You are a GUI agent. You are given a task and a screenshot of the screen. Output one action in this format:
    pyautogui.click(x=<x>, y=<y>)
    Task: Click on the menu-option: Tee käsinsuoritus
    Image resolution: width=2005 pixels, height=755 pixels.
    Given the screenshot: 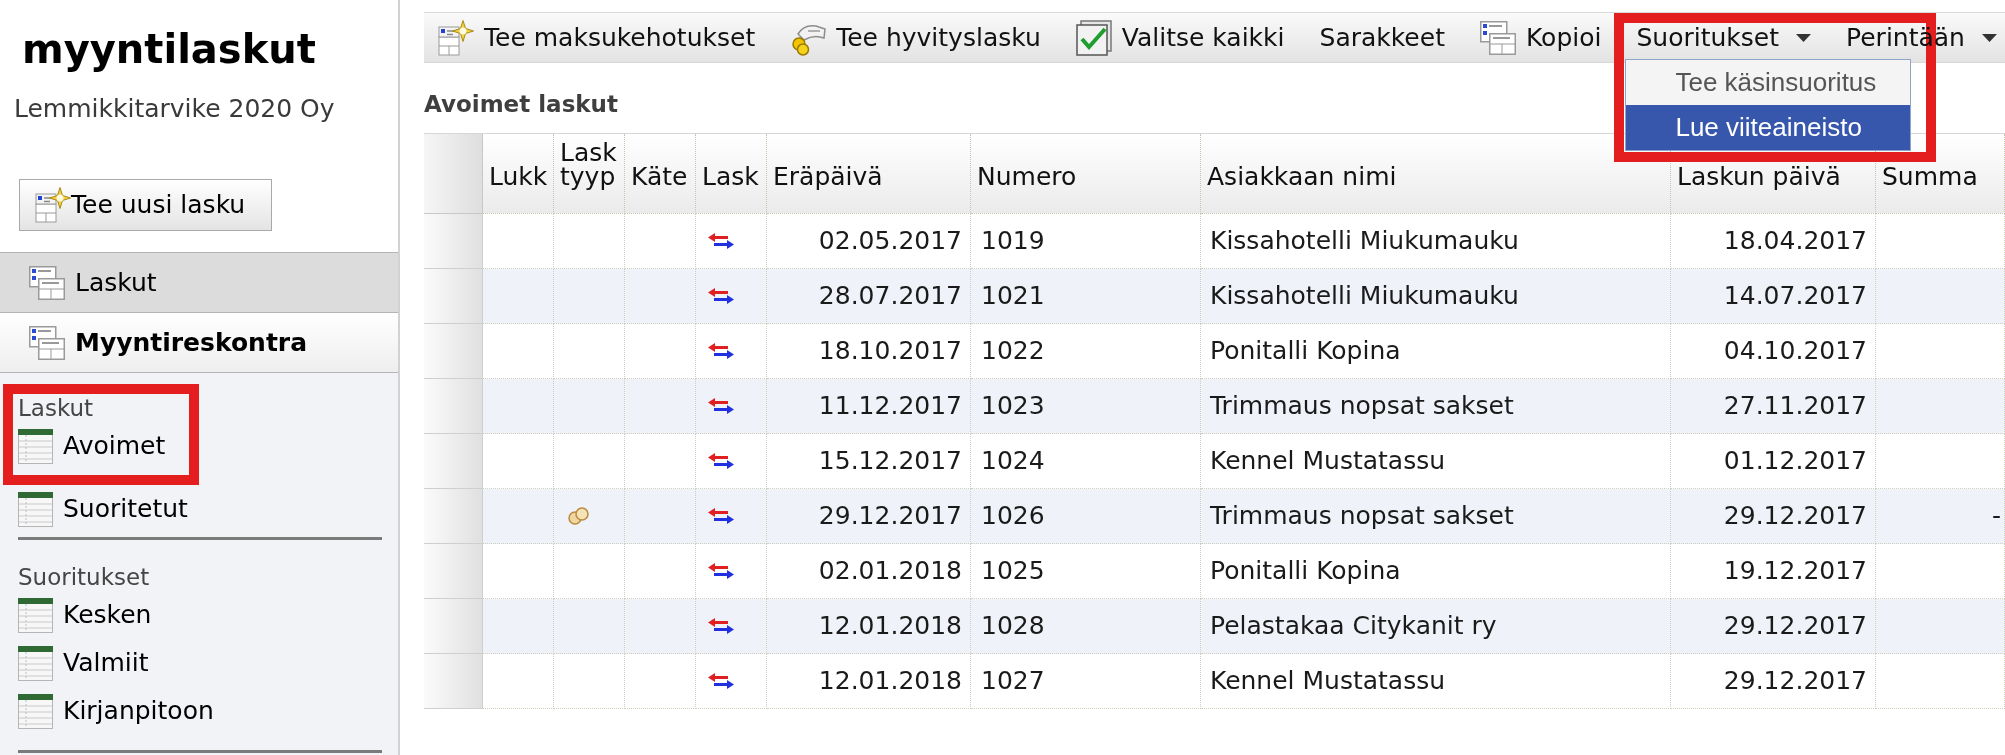 What is the action you would take?
    pyautogui.click(x=1768, y=82)
    